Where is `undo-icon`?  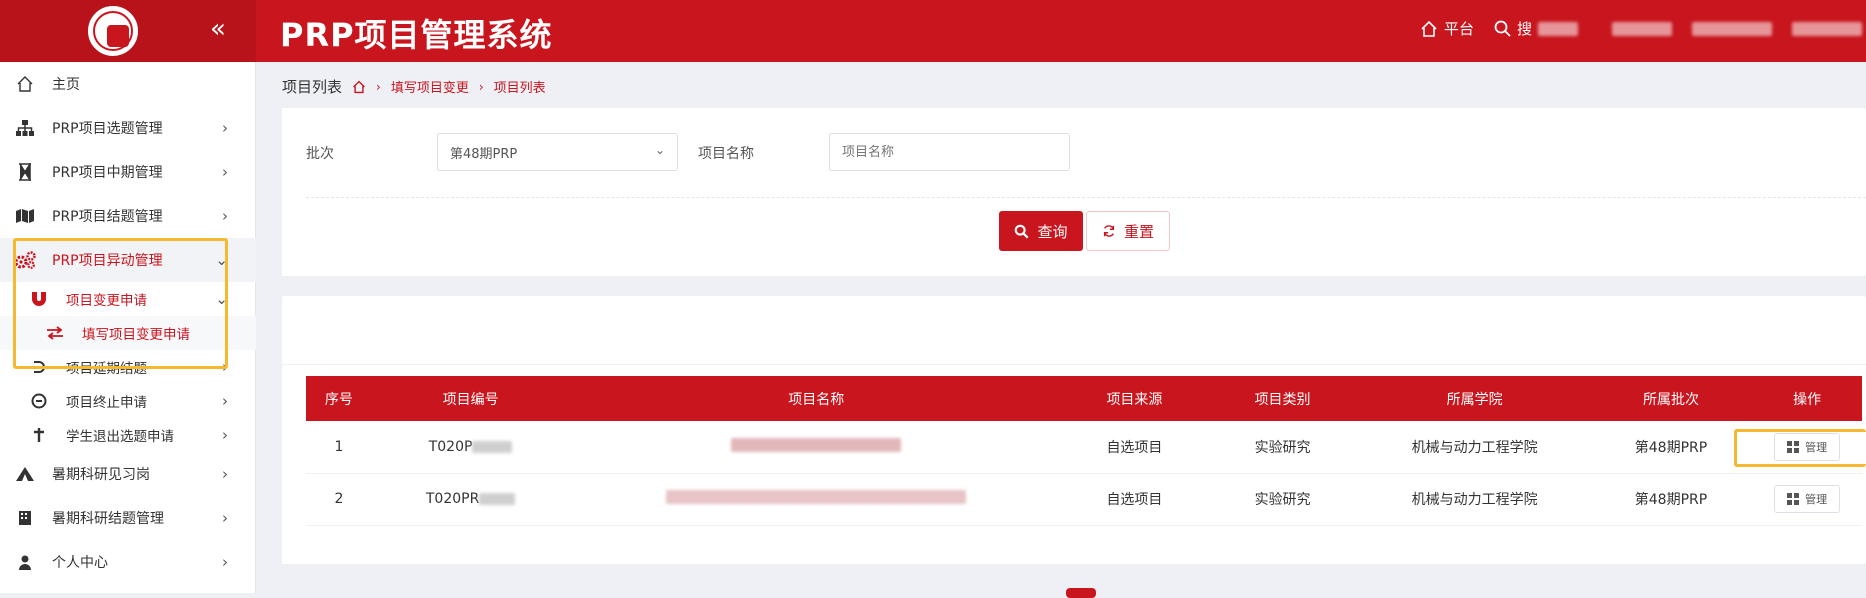 undo-icon is located at coordinates (39, 367).